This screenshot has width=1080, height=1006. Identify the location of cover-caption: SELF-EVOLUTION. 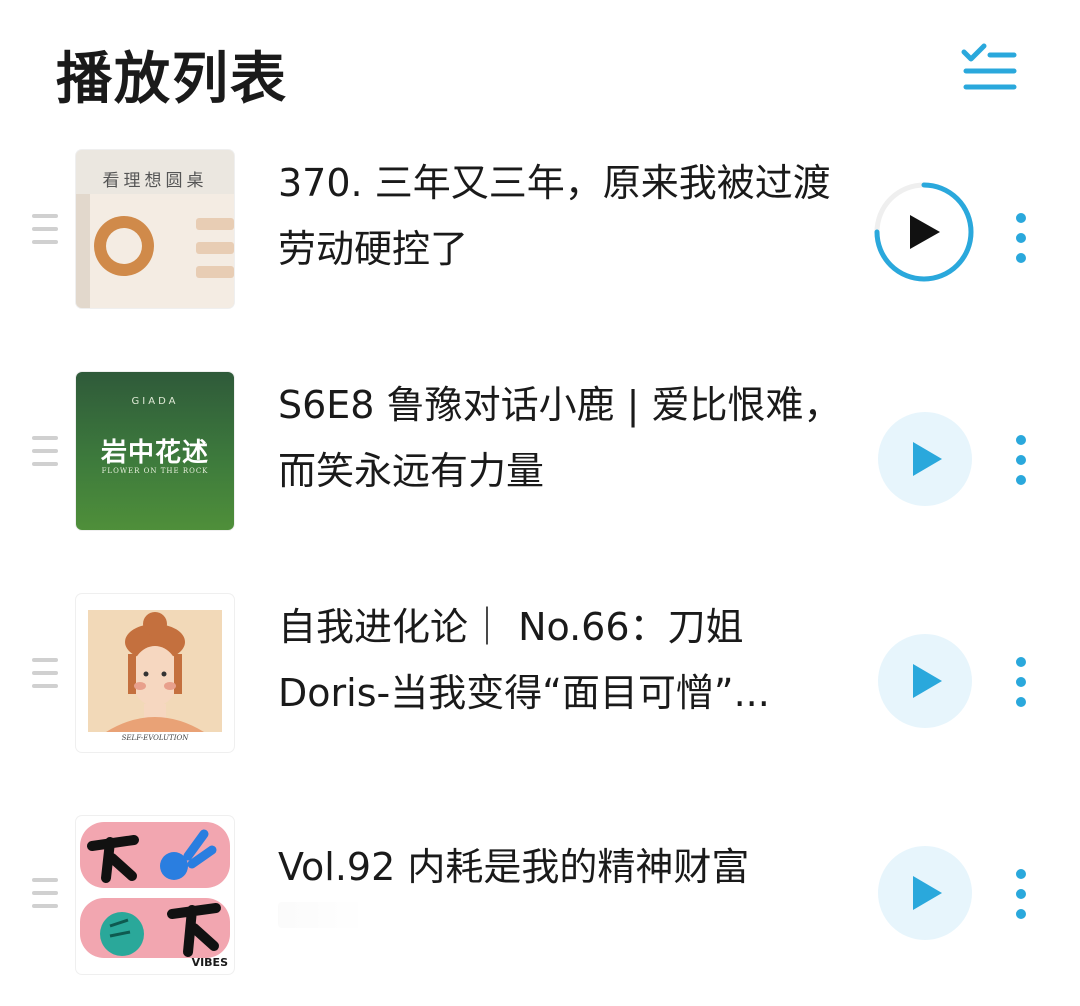
(155, 738).